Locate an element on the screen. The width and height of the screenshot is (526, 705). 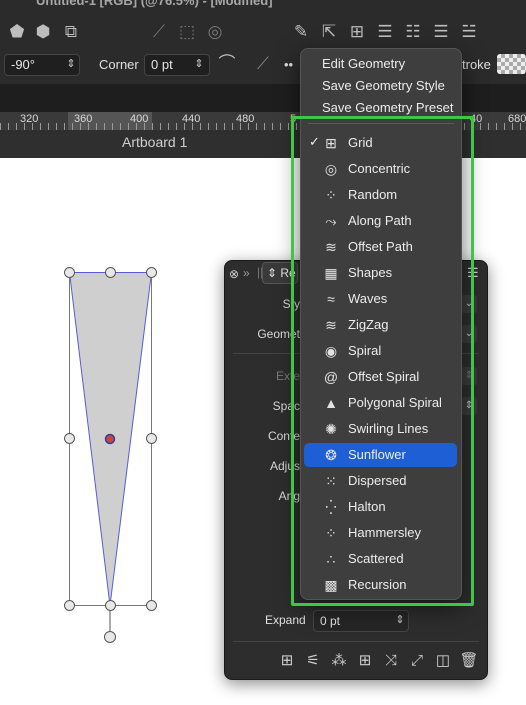
geometry-label: Geomet is located at coordinates (278, 334).